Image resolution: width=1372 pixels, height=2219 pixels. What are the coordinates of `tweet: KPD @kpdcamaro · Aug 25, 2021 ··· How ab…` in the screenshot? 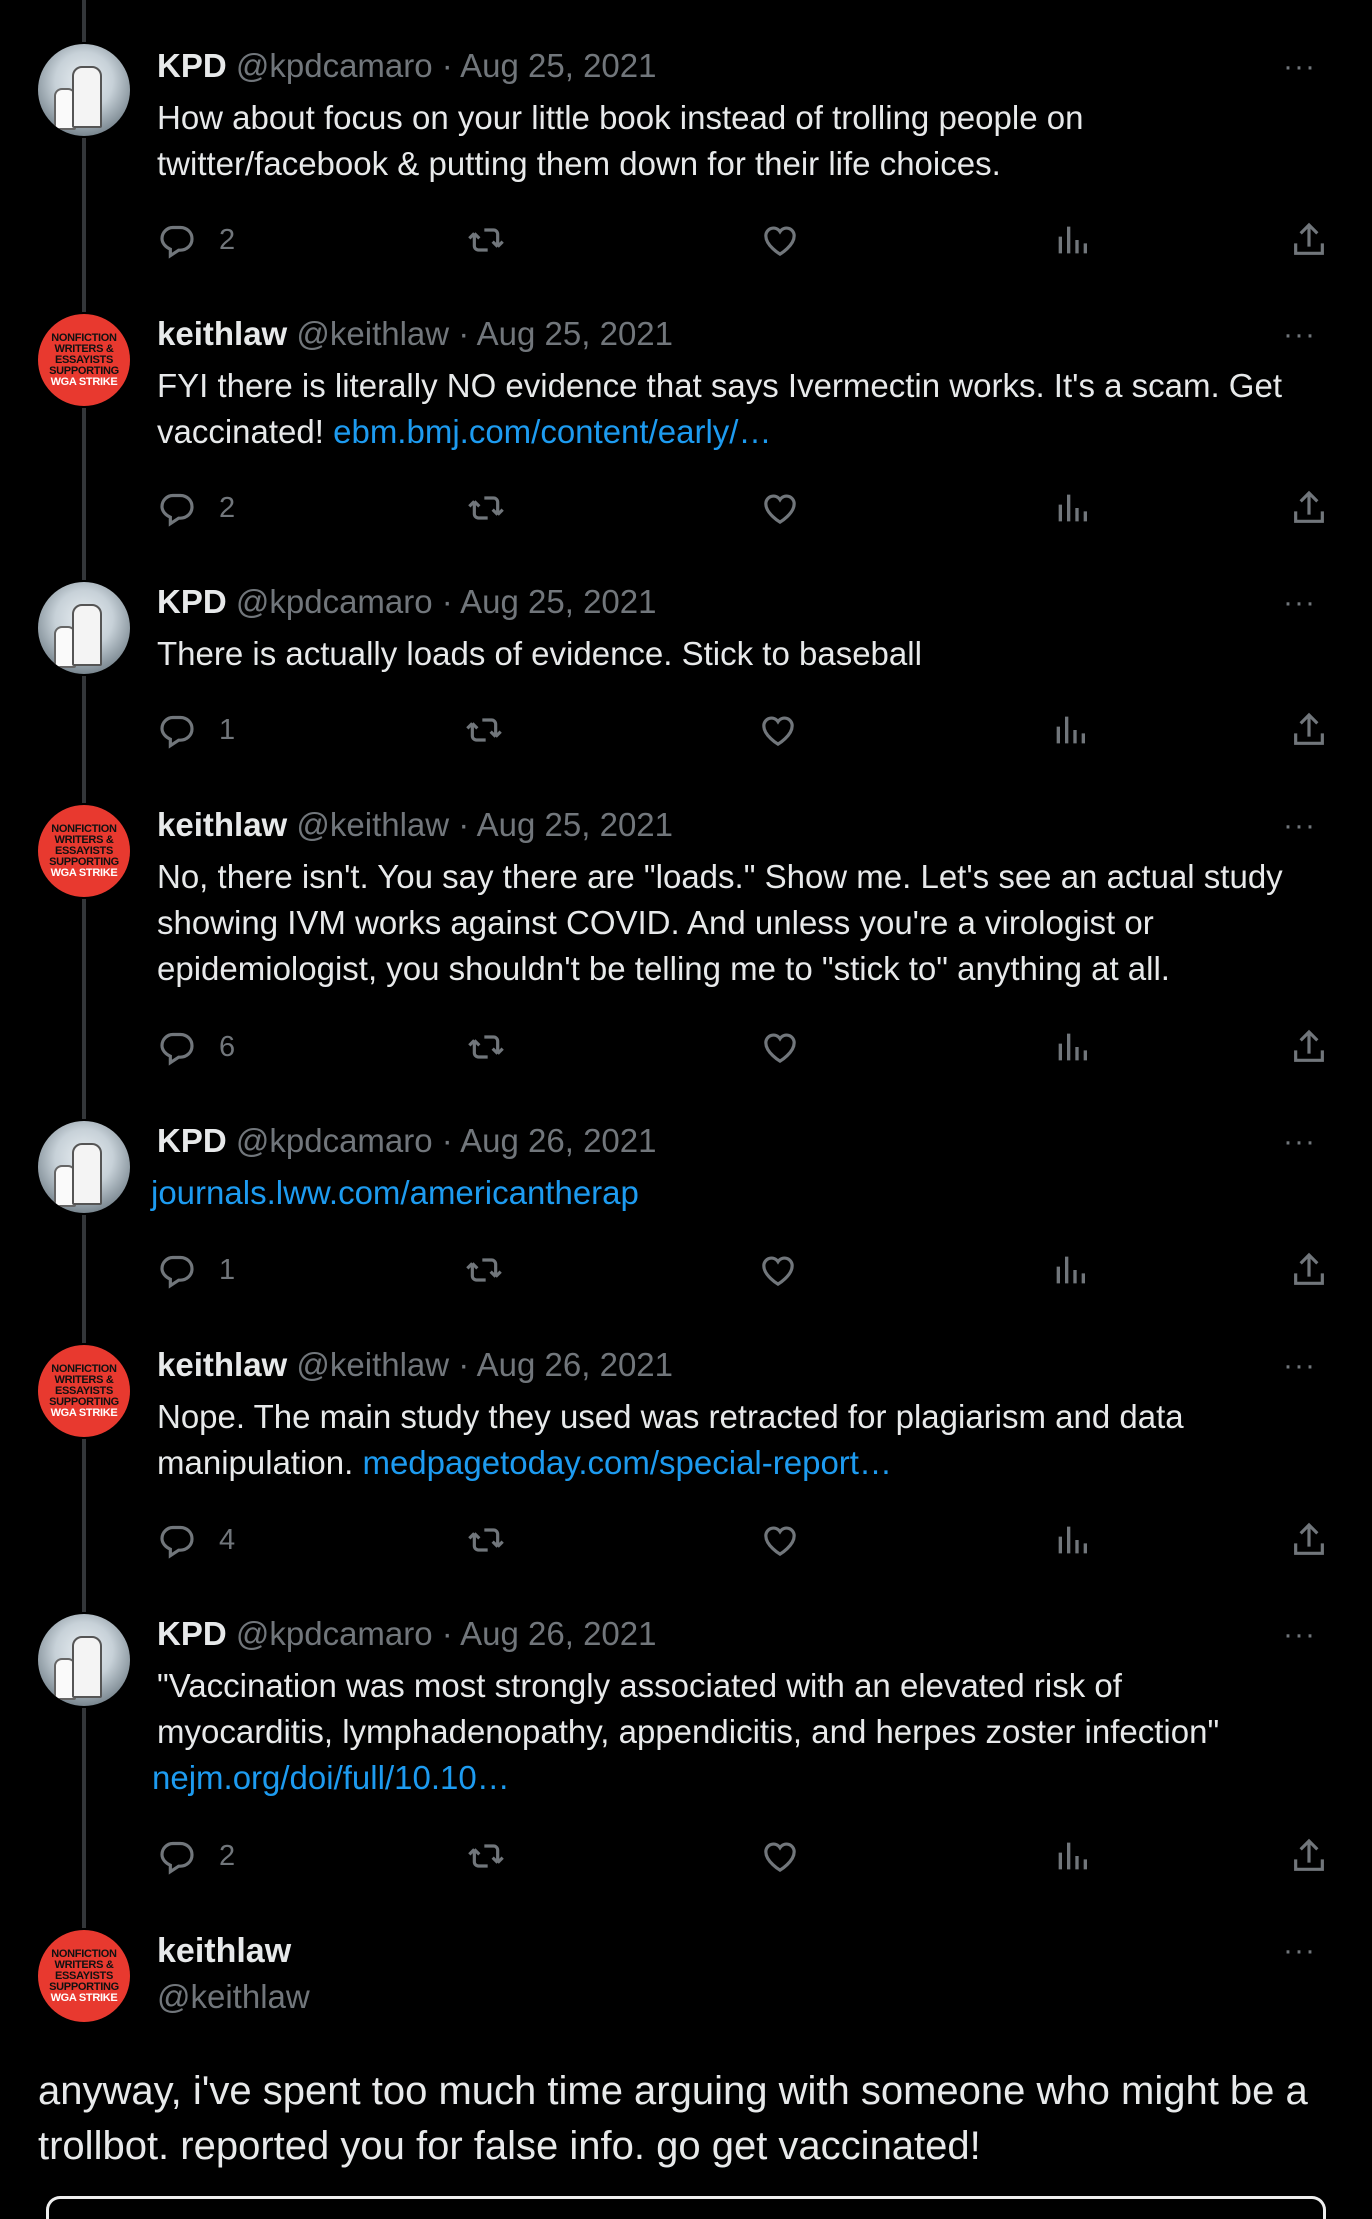 It's located at (686, 135).